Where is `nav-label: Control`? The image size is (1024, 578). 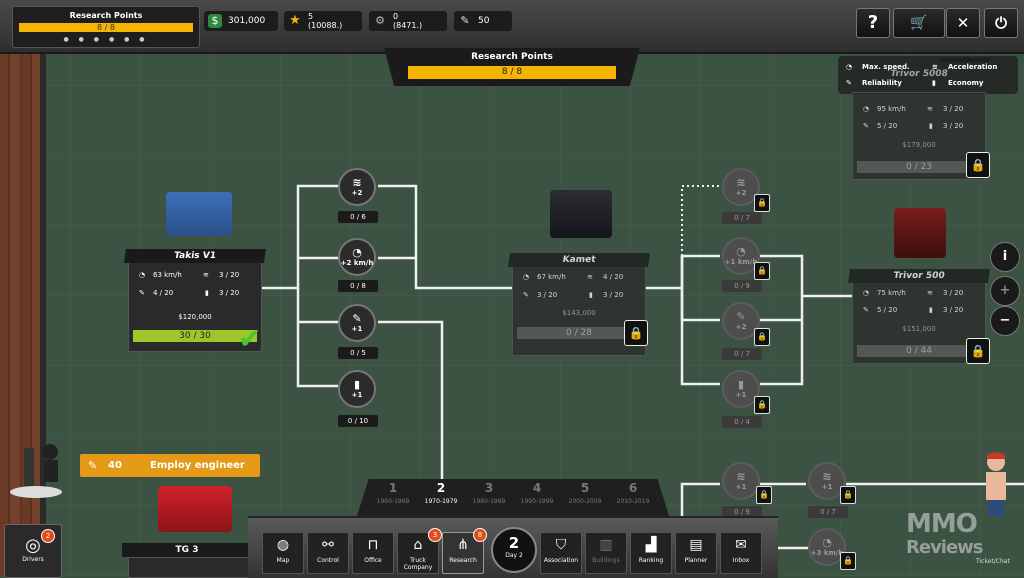
nav-label: Control is located at coordinates (328, 560).